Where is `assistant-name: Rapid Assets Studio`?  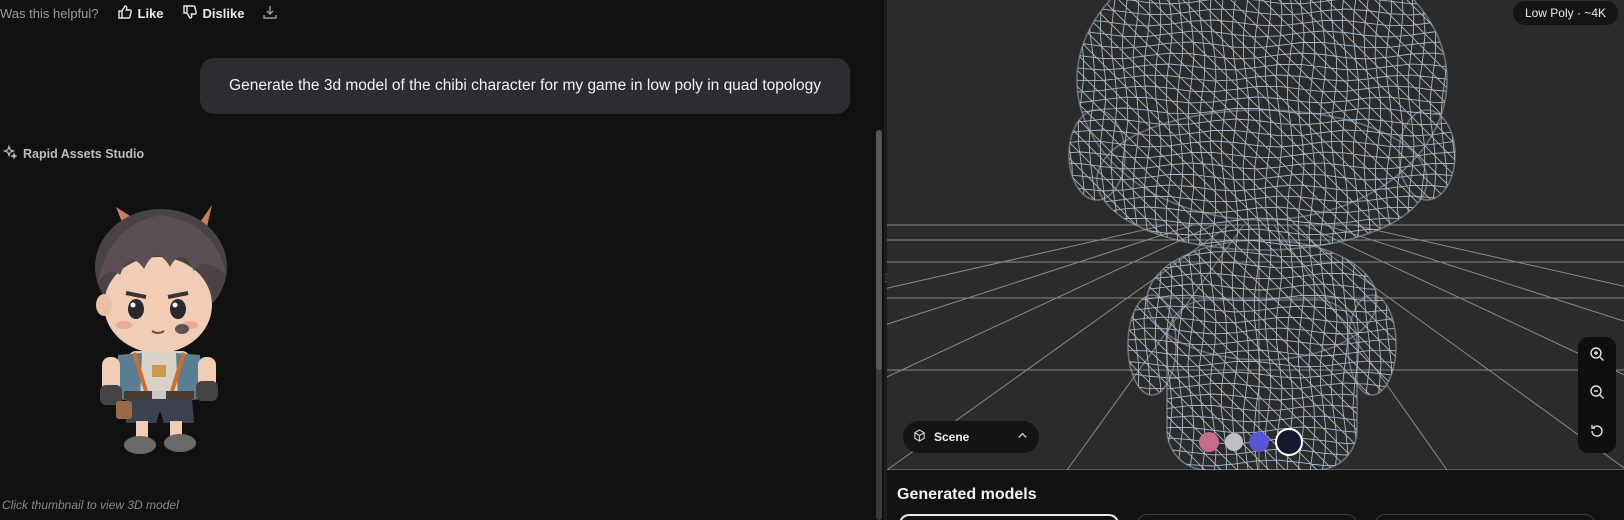 assistant-name: Rapid Assets Studio is located at coordinates (84, 153).